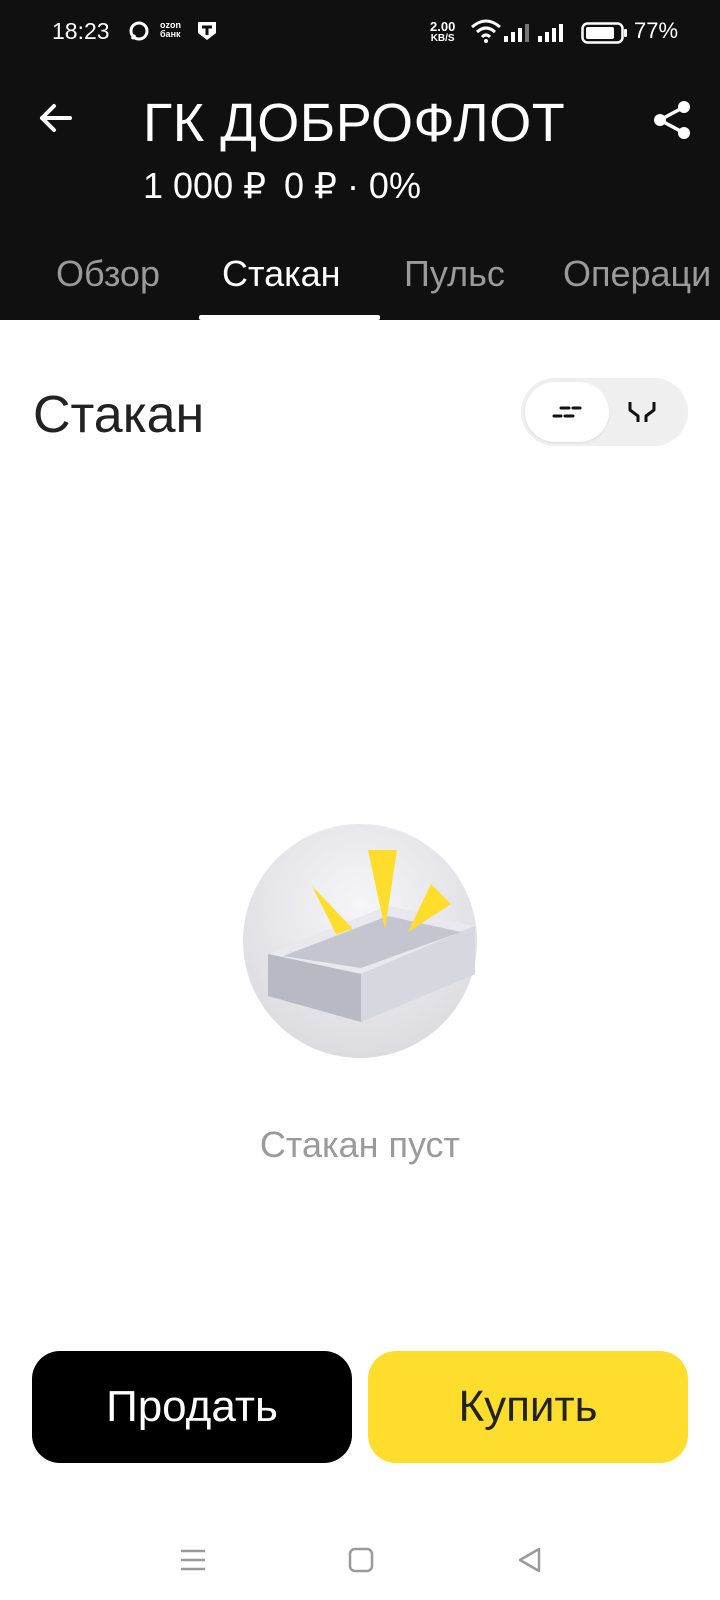 The image size is (720, 1600). I want to click on chat-icon, so click(139, 33).